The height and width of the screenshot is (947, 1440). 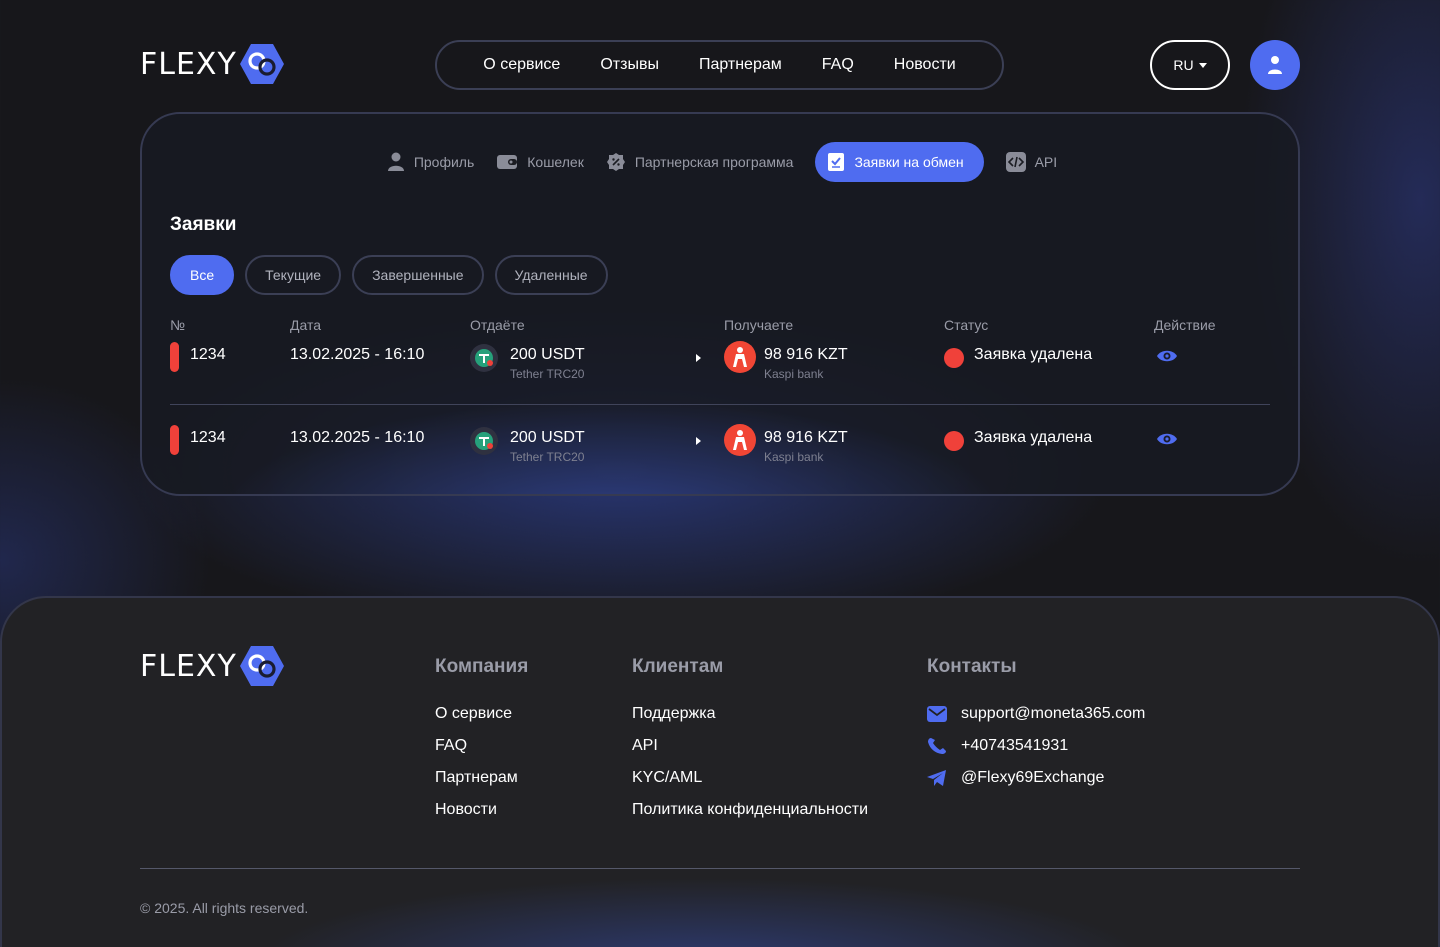 I want to click on nav-item-faq: FAQ, so click(x=838, y=65).